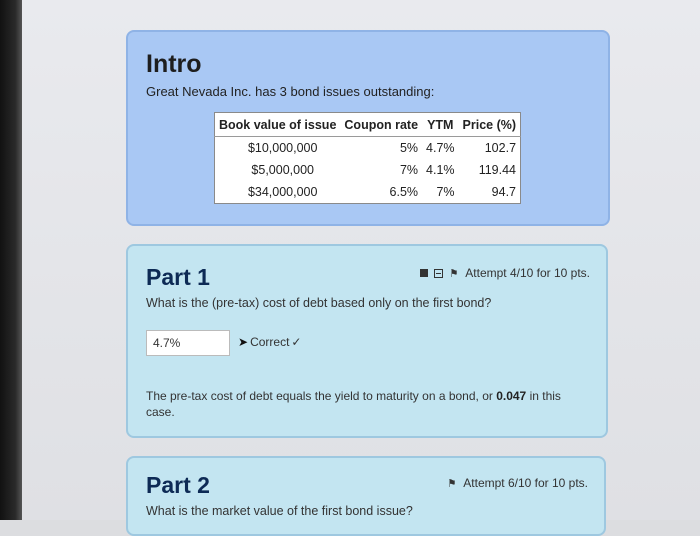 This screenshot has width=700, height=536. What do you see at coordinates (527, 273) in the screenshot?
I see `part1-attempt-text: Attempt 4/10 for 10 pts.` at bounding box center [527, 273].